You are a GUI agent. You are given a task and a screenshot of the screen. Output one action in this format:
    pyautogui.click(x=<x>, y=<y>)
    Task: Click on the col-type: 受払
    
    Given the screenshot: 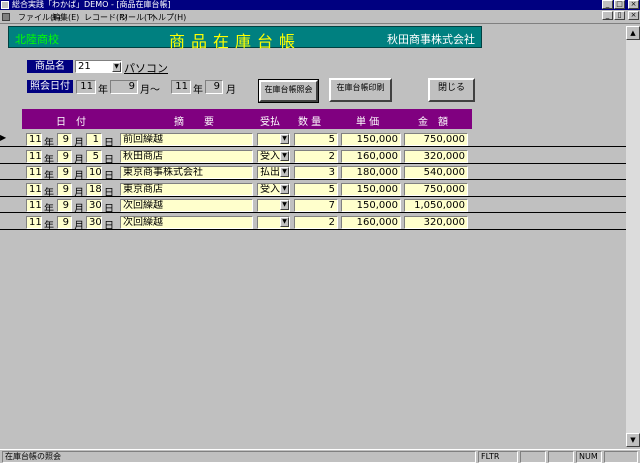 What is the action you would take?
    pyautogui.click(x=270, y=122)
    